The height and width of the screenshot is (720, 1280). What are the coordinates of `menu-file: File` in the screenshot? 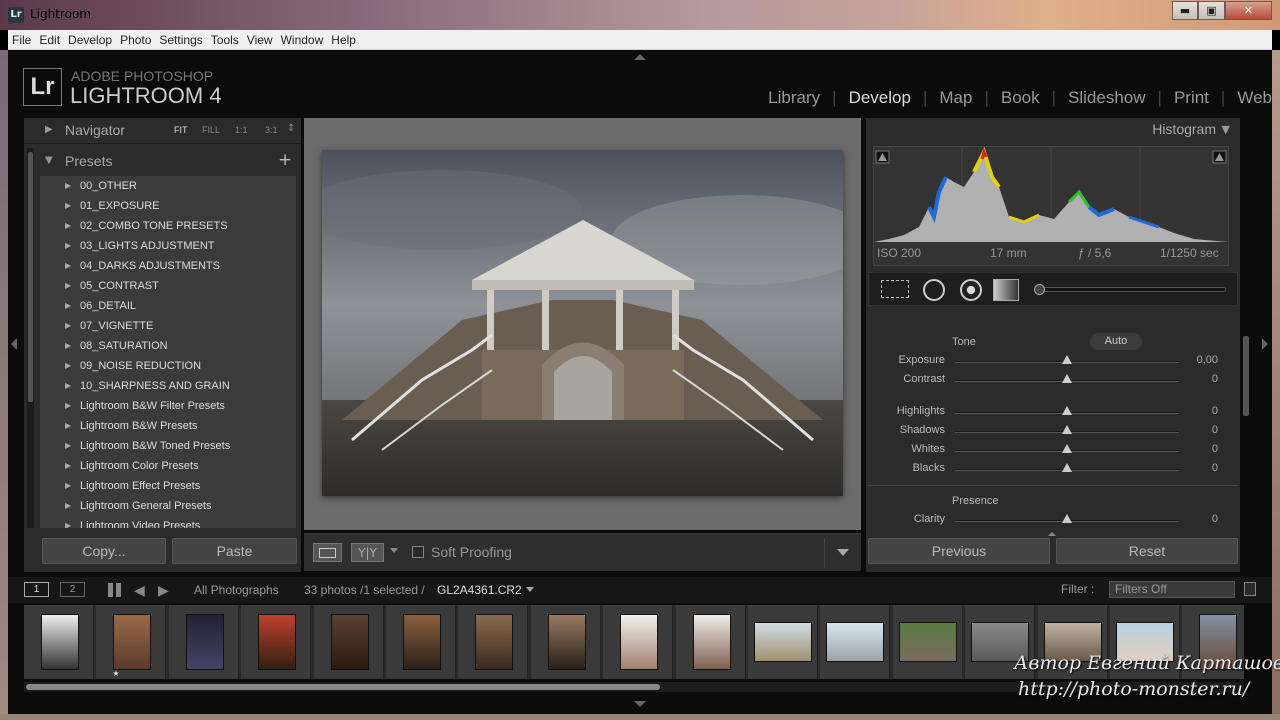 It's located at (21, 38).